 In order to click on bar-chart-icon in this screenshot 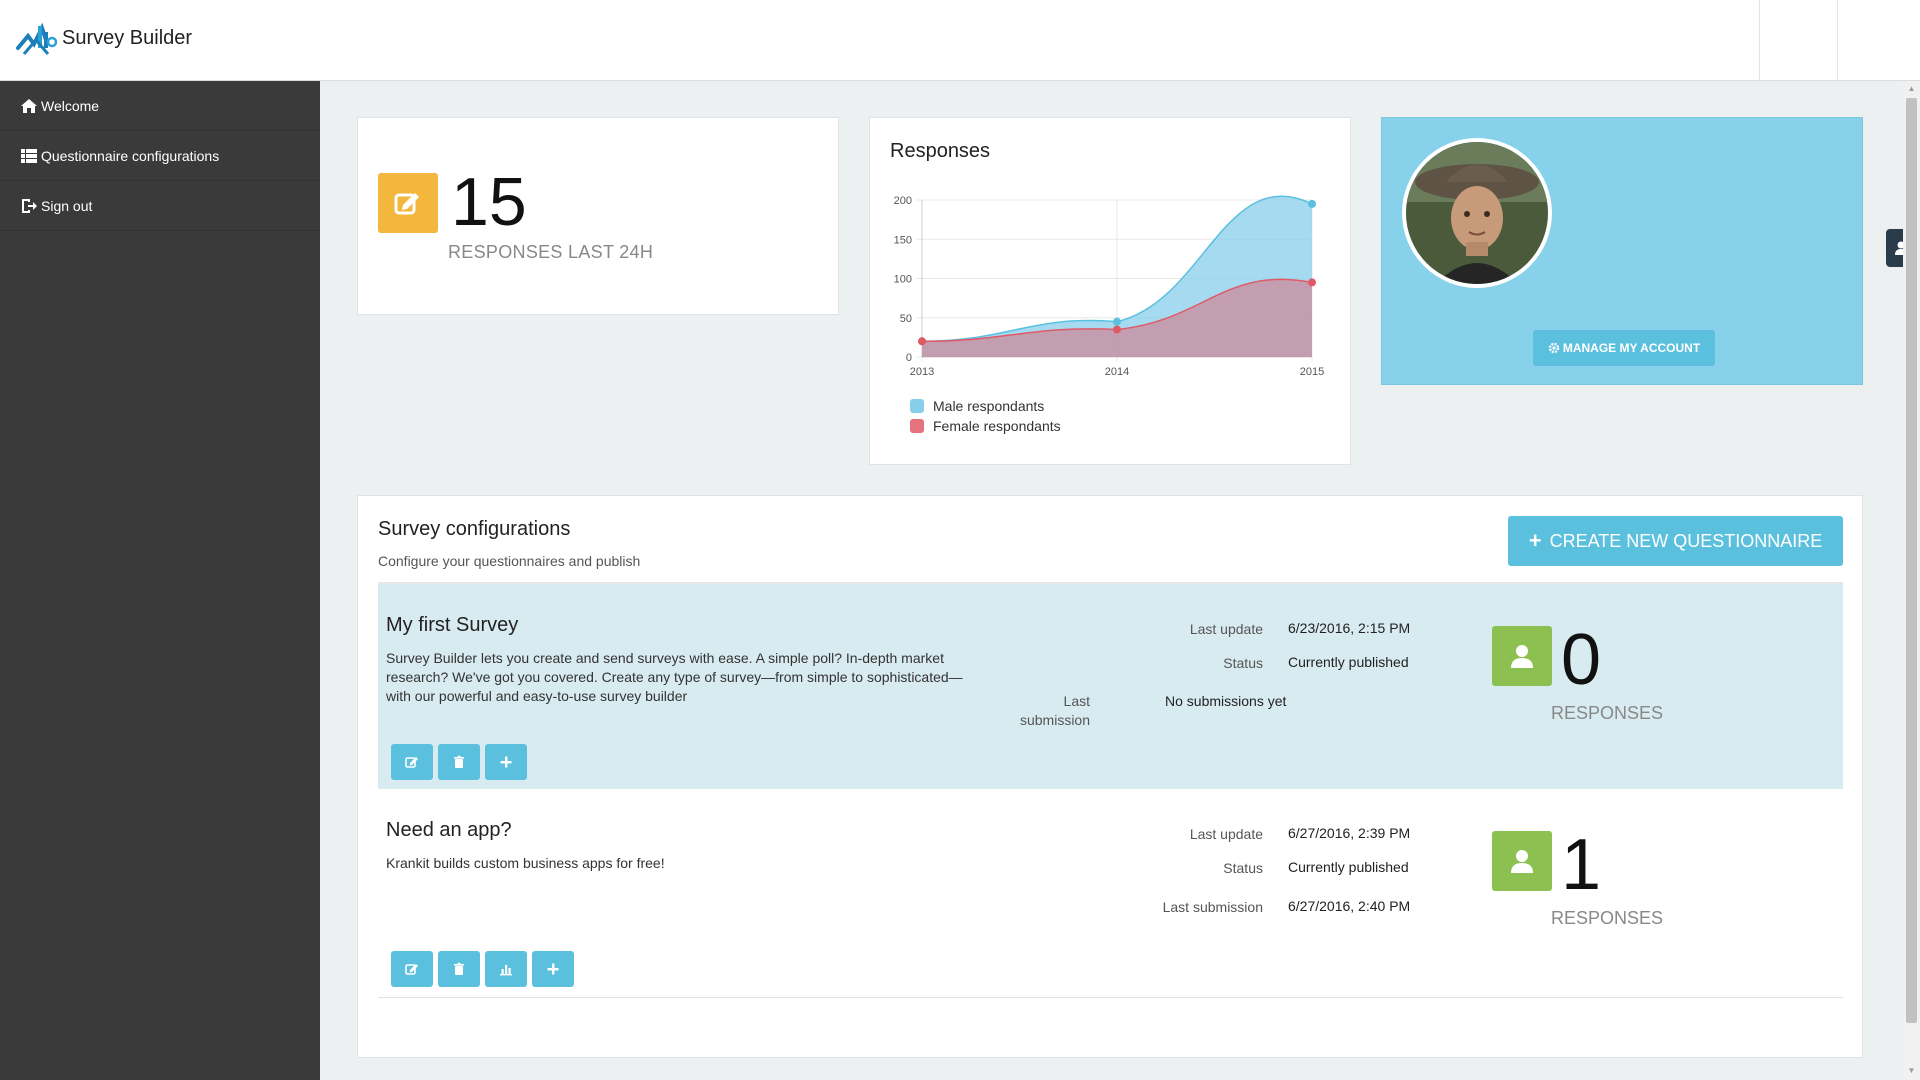, I will do `click(506, 970)`.